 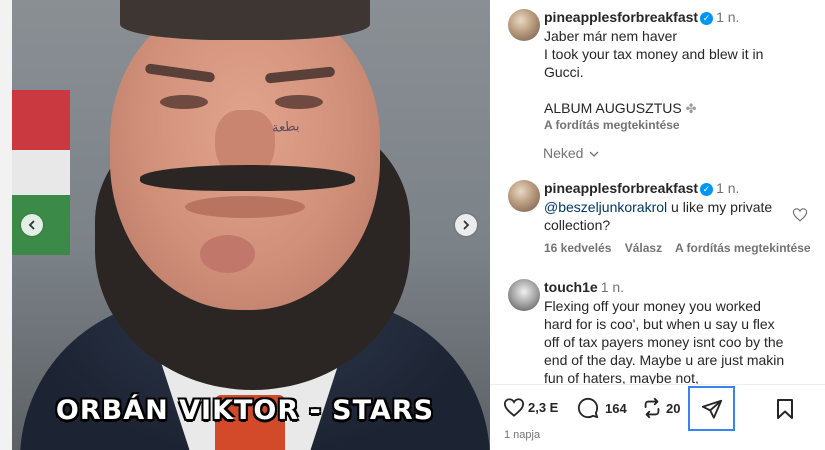 What do you see at coordinates (563, 153) in the screenshot?
I see `more-label: Neked` at bounding box center [563, 153].